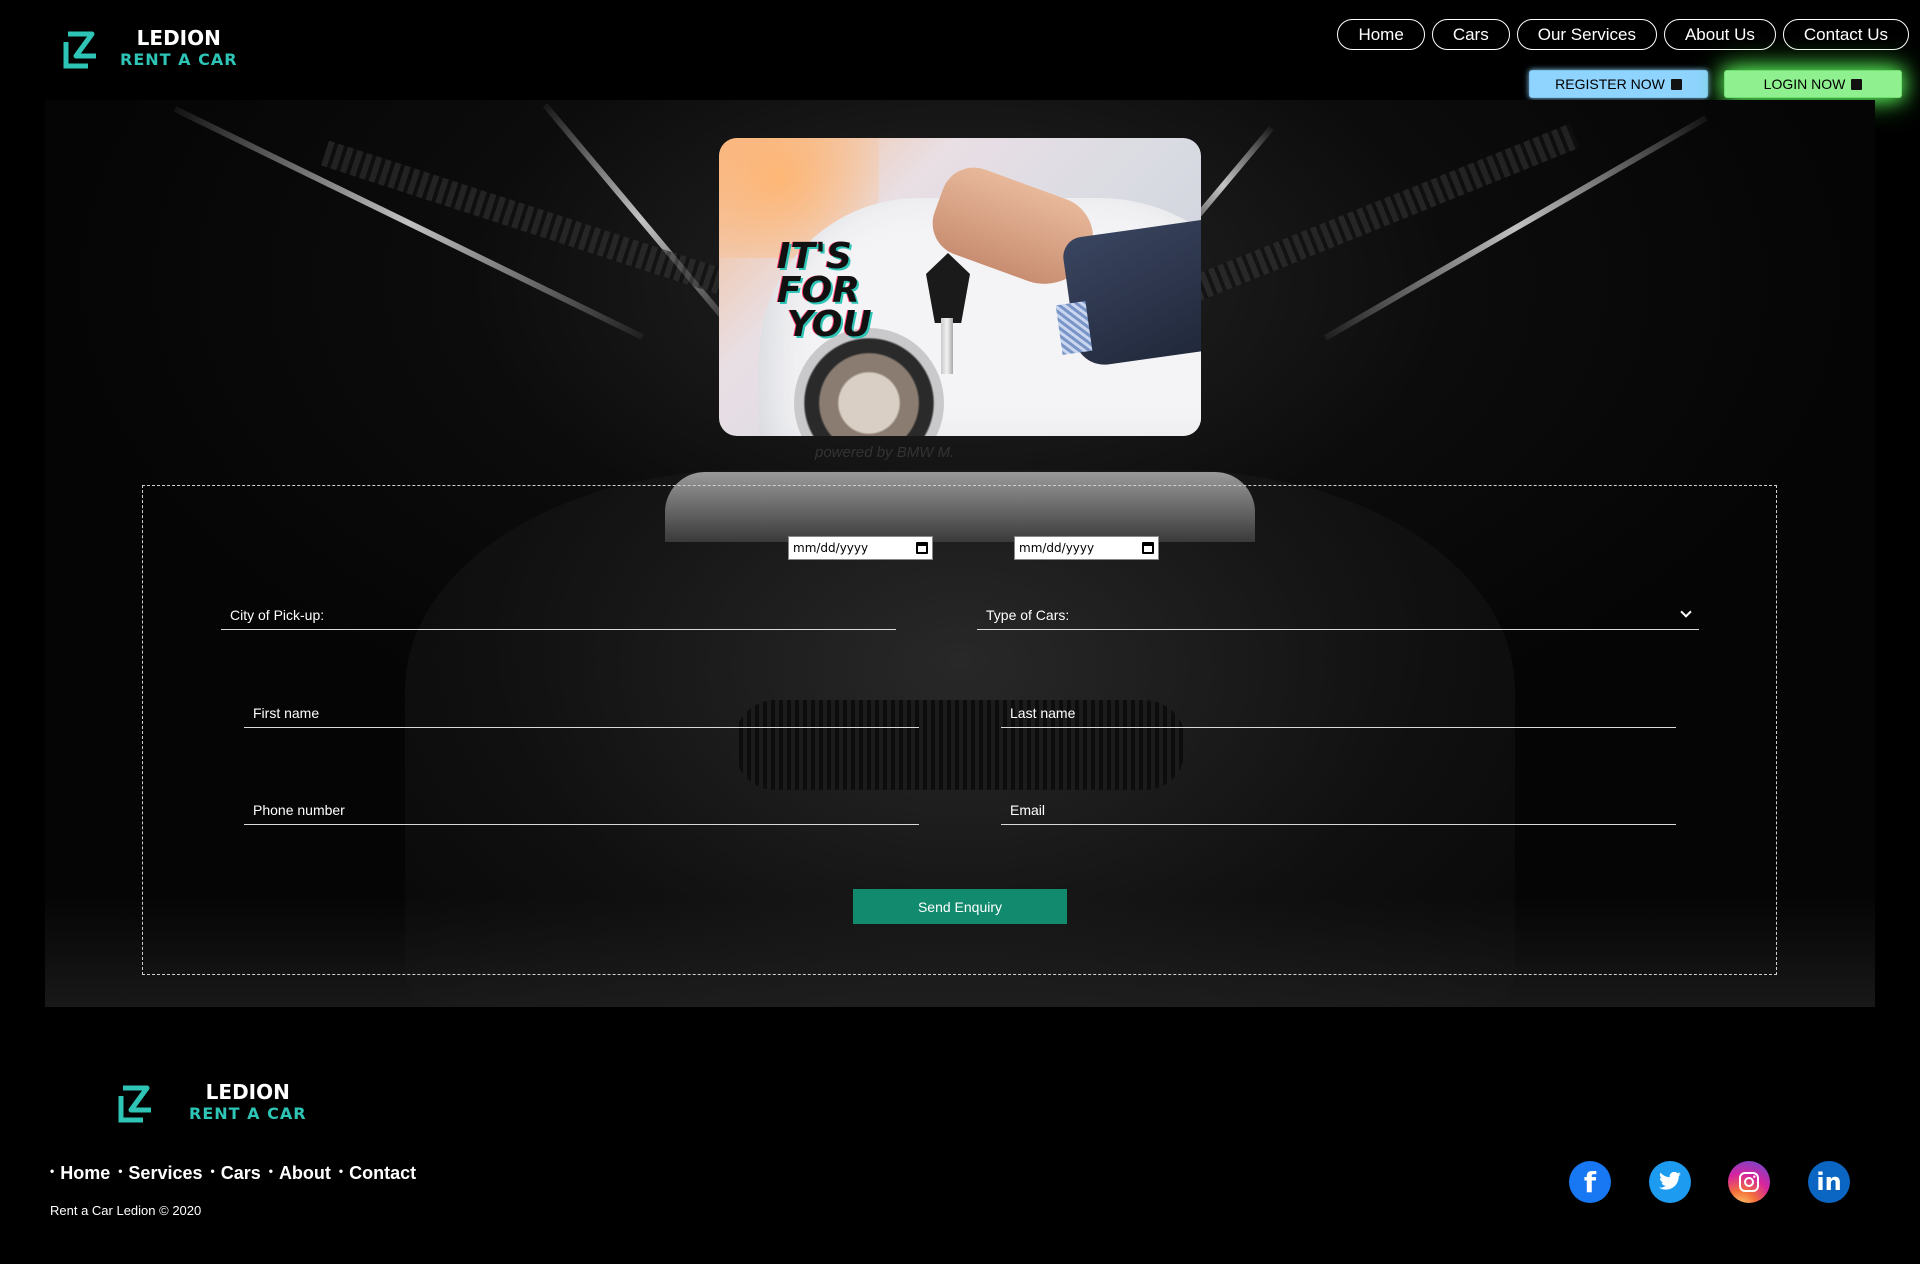 The width and height of the screenshot is (1920, 1264). I want to click on slogan-line-1: IT'S, so click(814, 256).